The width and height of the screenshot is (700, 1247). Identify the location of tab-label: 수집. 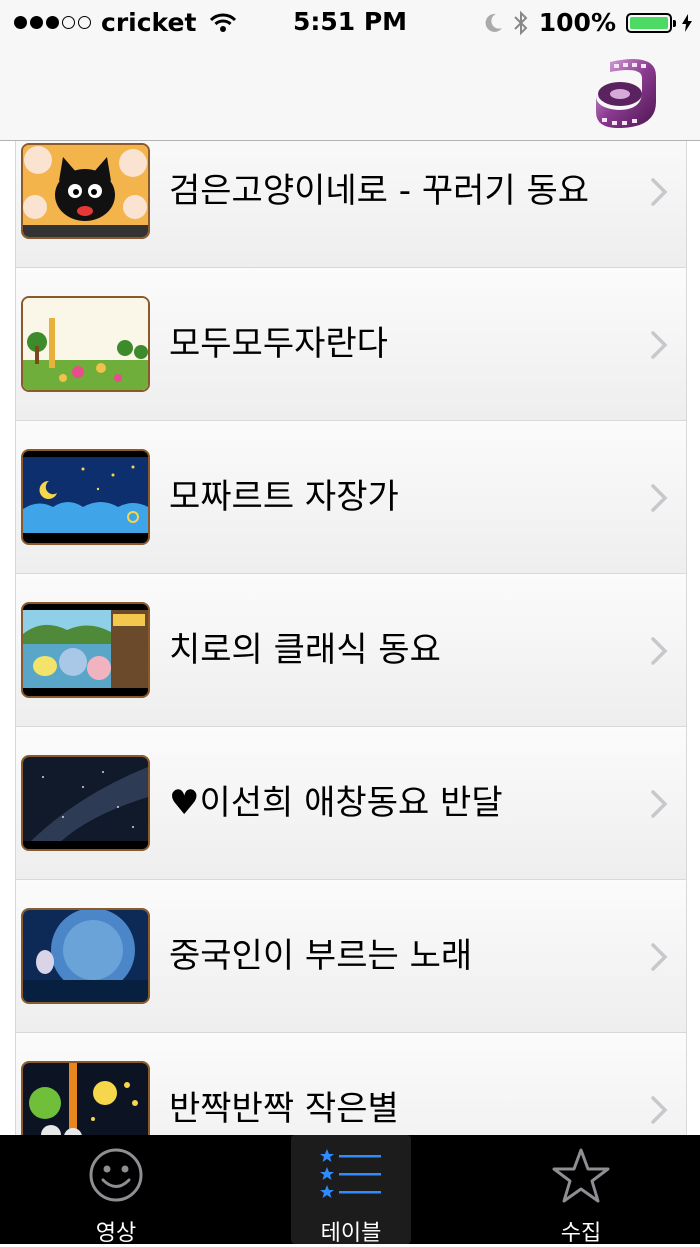
(581, 1233).